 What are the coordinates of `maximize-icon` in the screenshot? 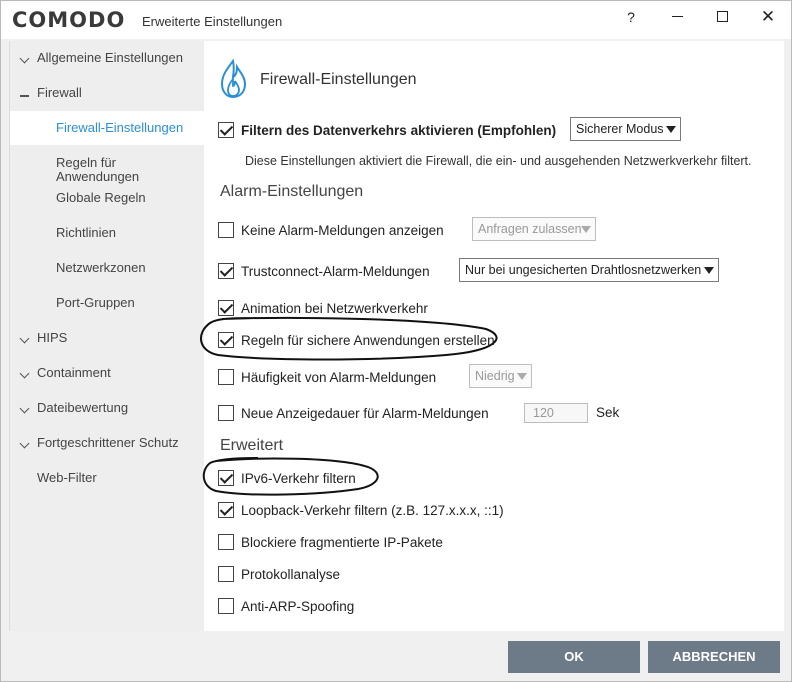 It's located at (722, 16).